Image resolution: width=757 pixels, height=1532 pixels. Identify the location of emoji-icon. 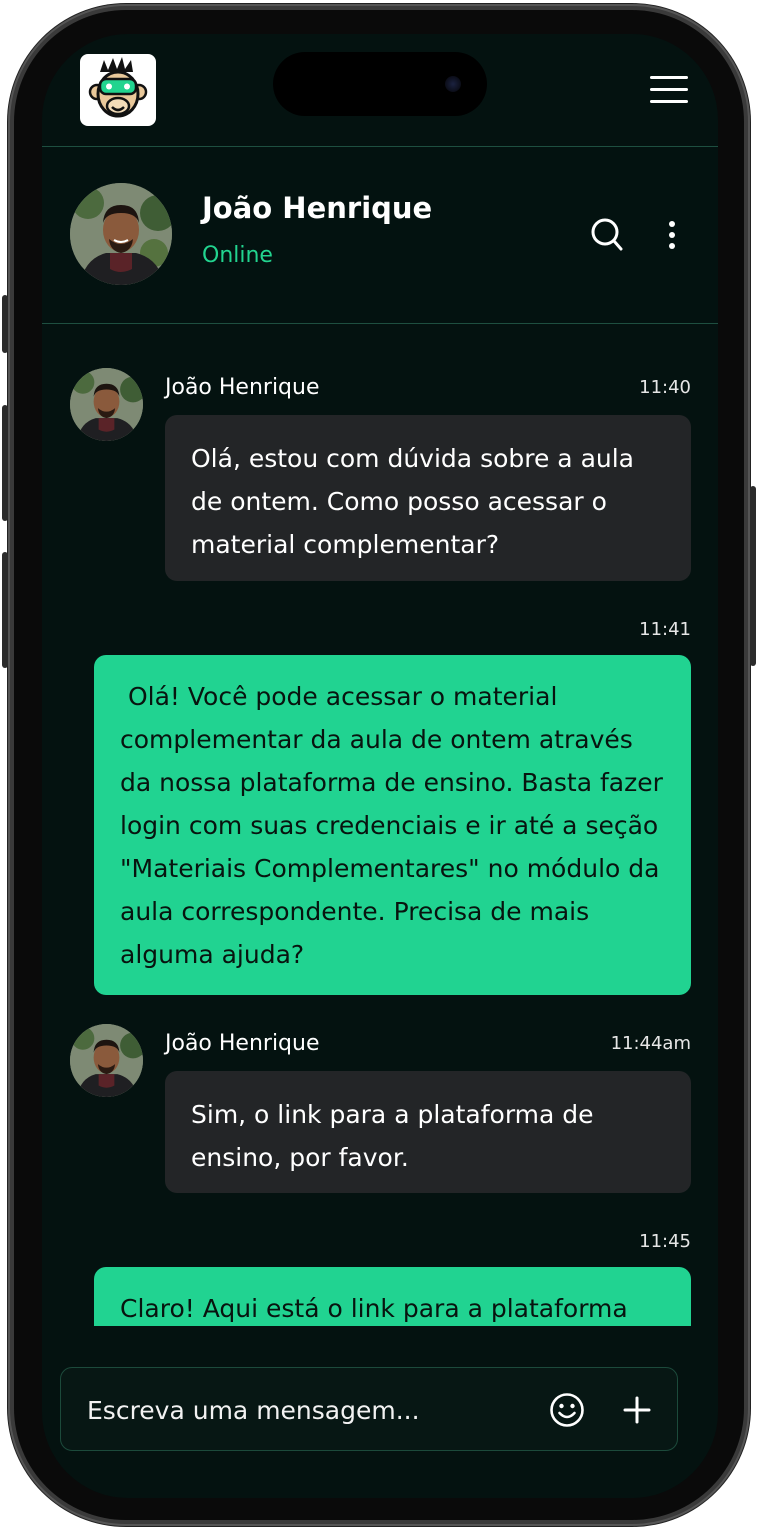
(567, 1410).